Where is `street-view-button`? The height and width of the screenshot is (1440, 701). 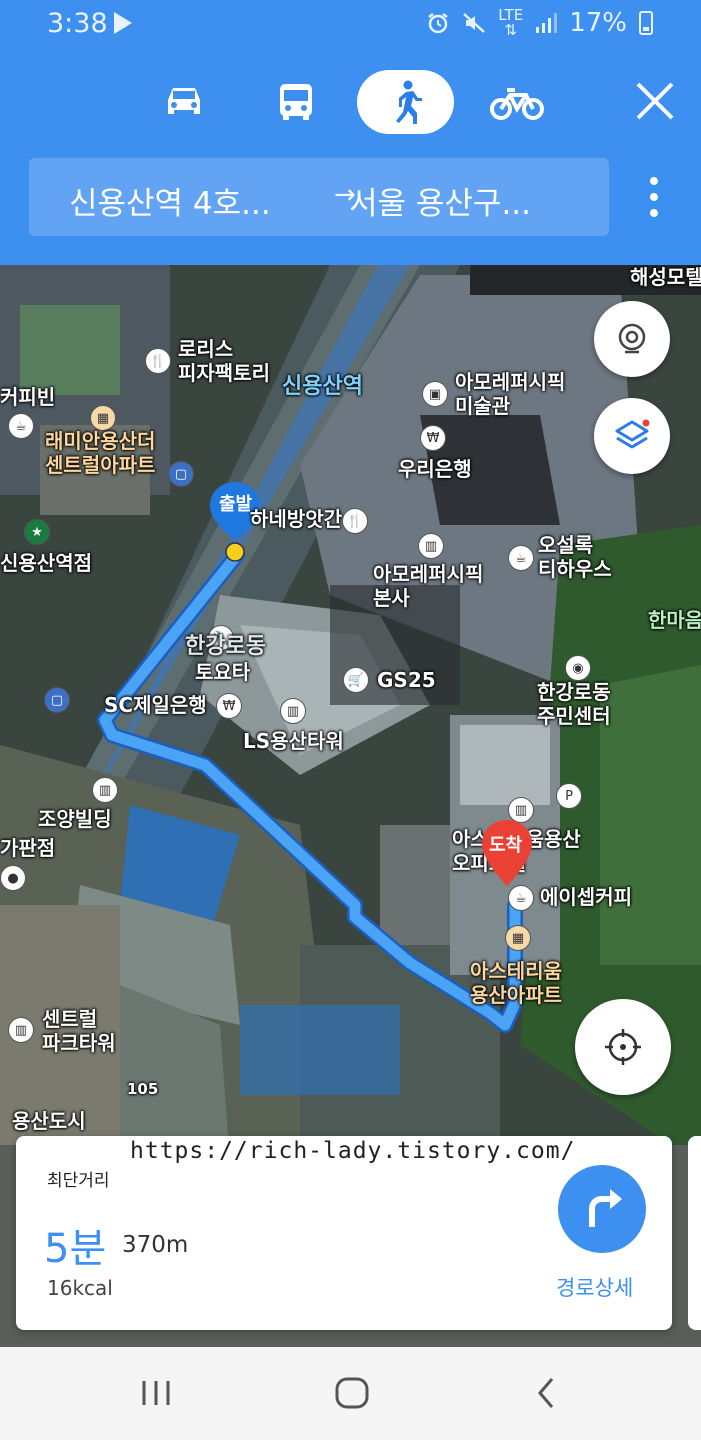
street-view-button is located at coordinates (632, 339).